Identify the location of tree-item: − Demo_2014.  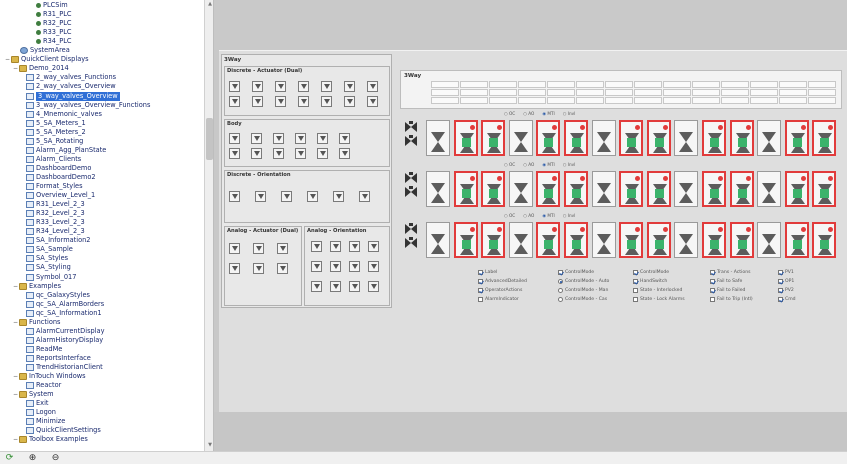
(40, 68).